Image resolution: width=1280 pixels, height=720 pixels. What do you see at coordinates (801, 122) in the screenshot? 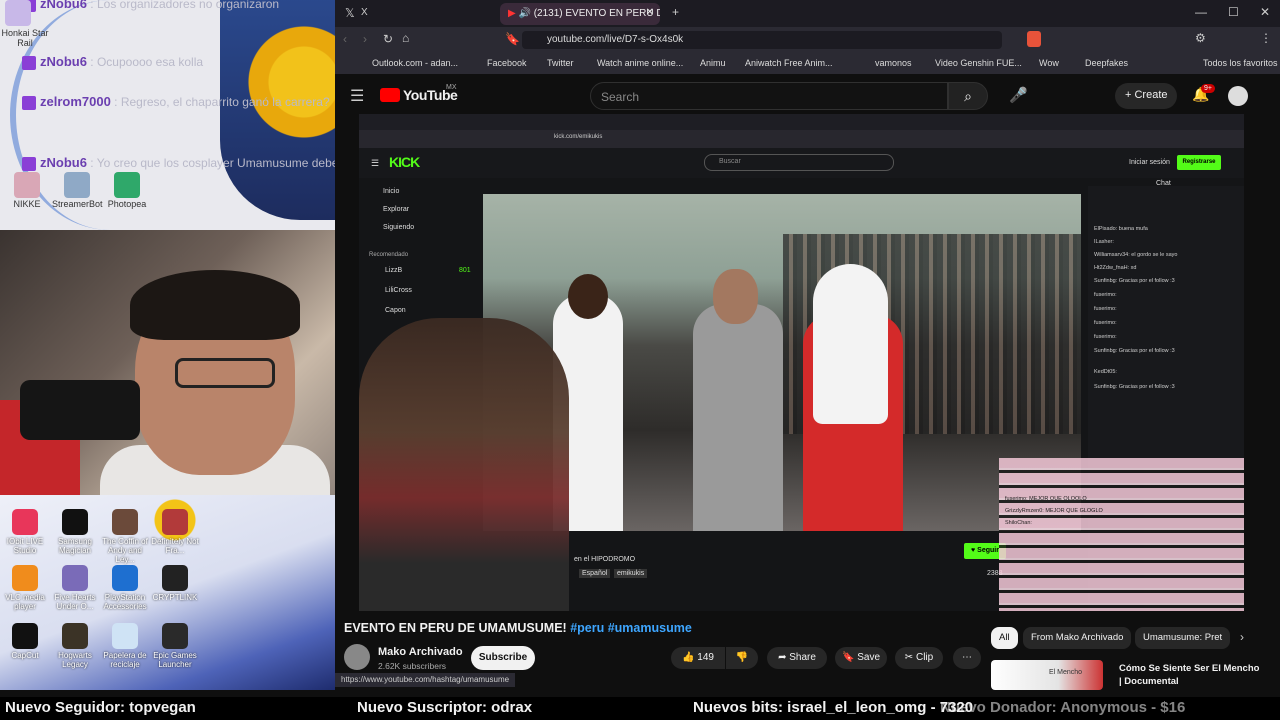
I see `inner-browser-tabs` at bounding box center [801, 122].